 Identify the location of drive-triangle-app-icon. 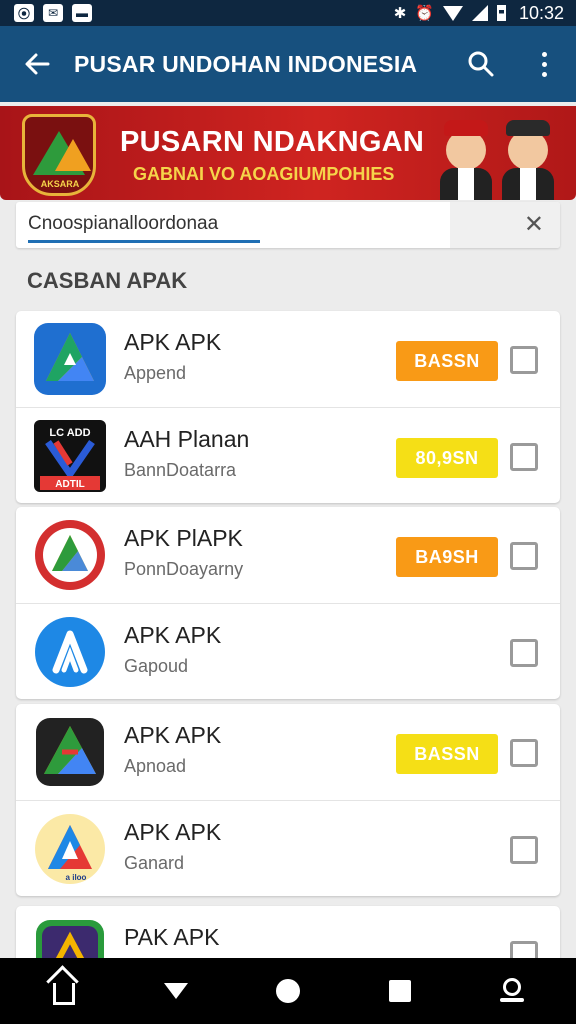
(70, 752).